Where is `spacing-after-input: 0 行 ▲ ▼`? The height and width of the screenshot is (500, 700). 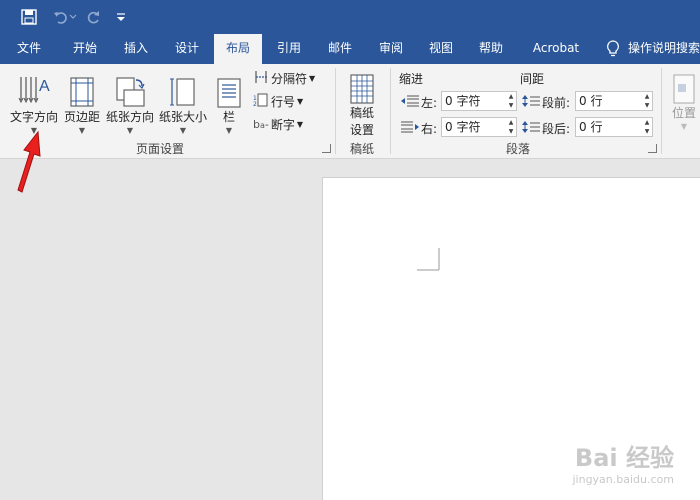 spacing-after-input: 0 行 ▲ ▼ is located at coordinates (614, 127).